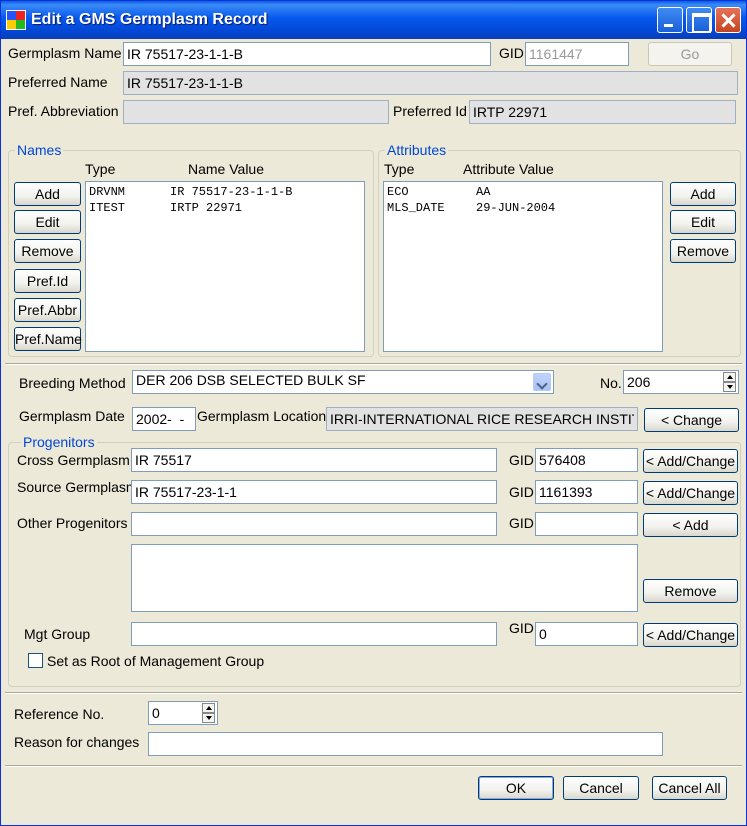 The height and width of the screenshot is (826, 747). I want to click on attribute-value: 29-JUN-2004, so click(516, 208).